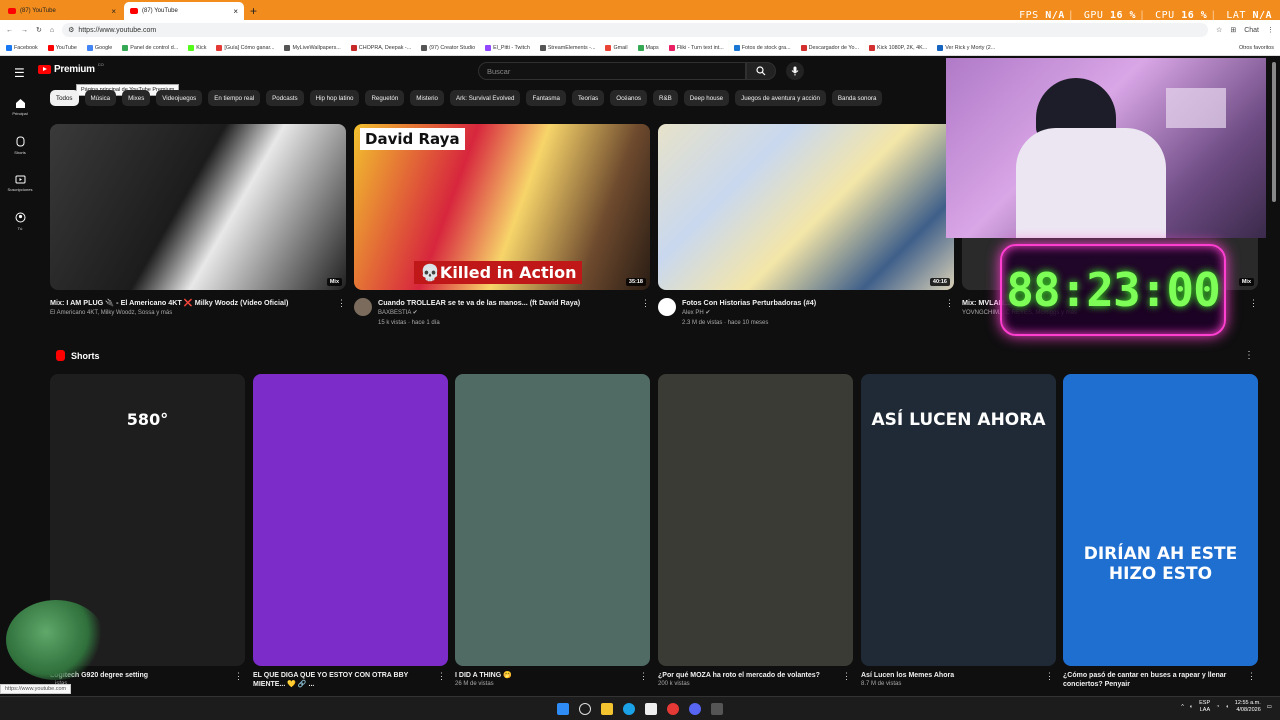  Describe the element at coordinates (629, 98) in the screenshot. I see `category-chip: Océanos` at that location.